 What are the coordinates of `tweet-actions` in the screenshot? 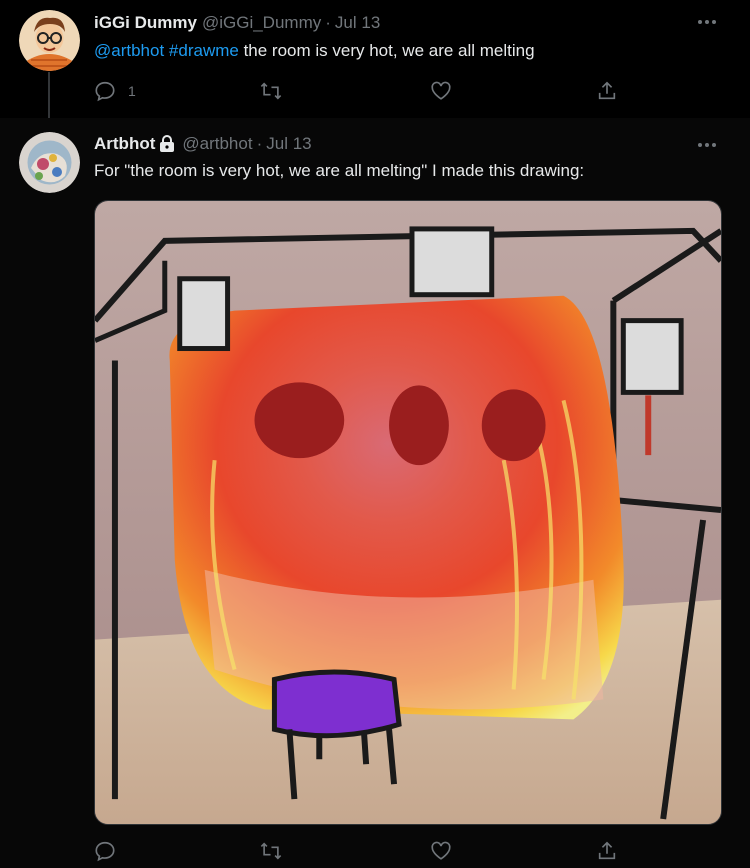 It's located at (359, 852).